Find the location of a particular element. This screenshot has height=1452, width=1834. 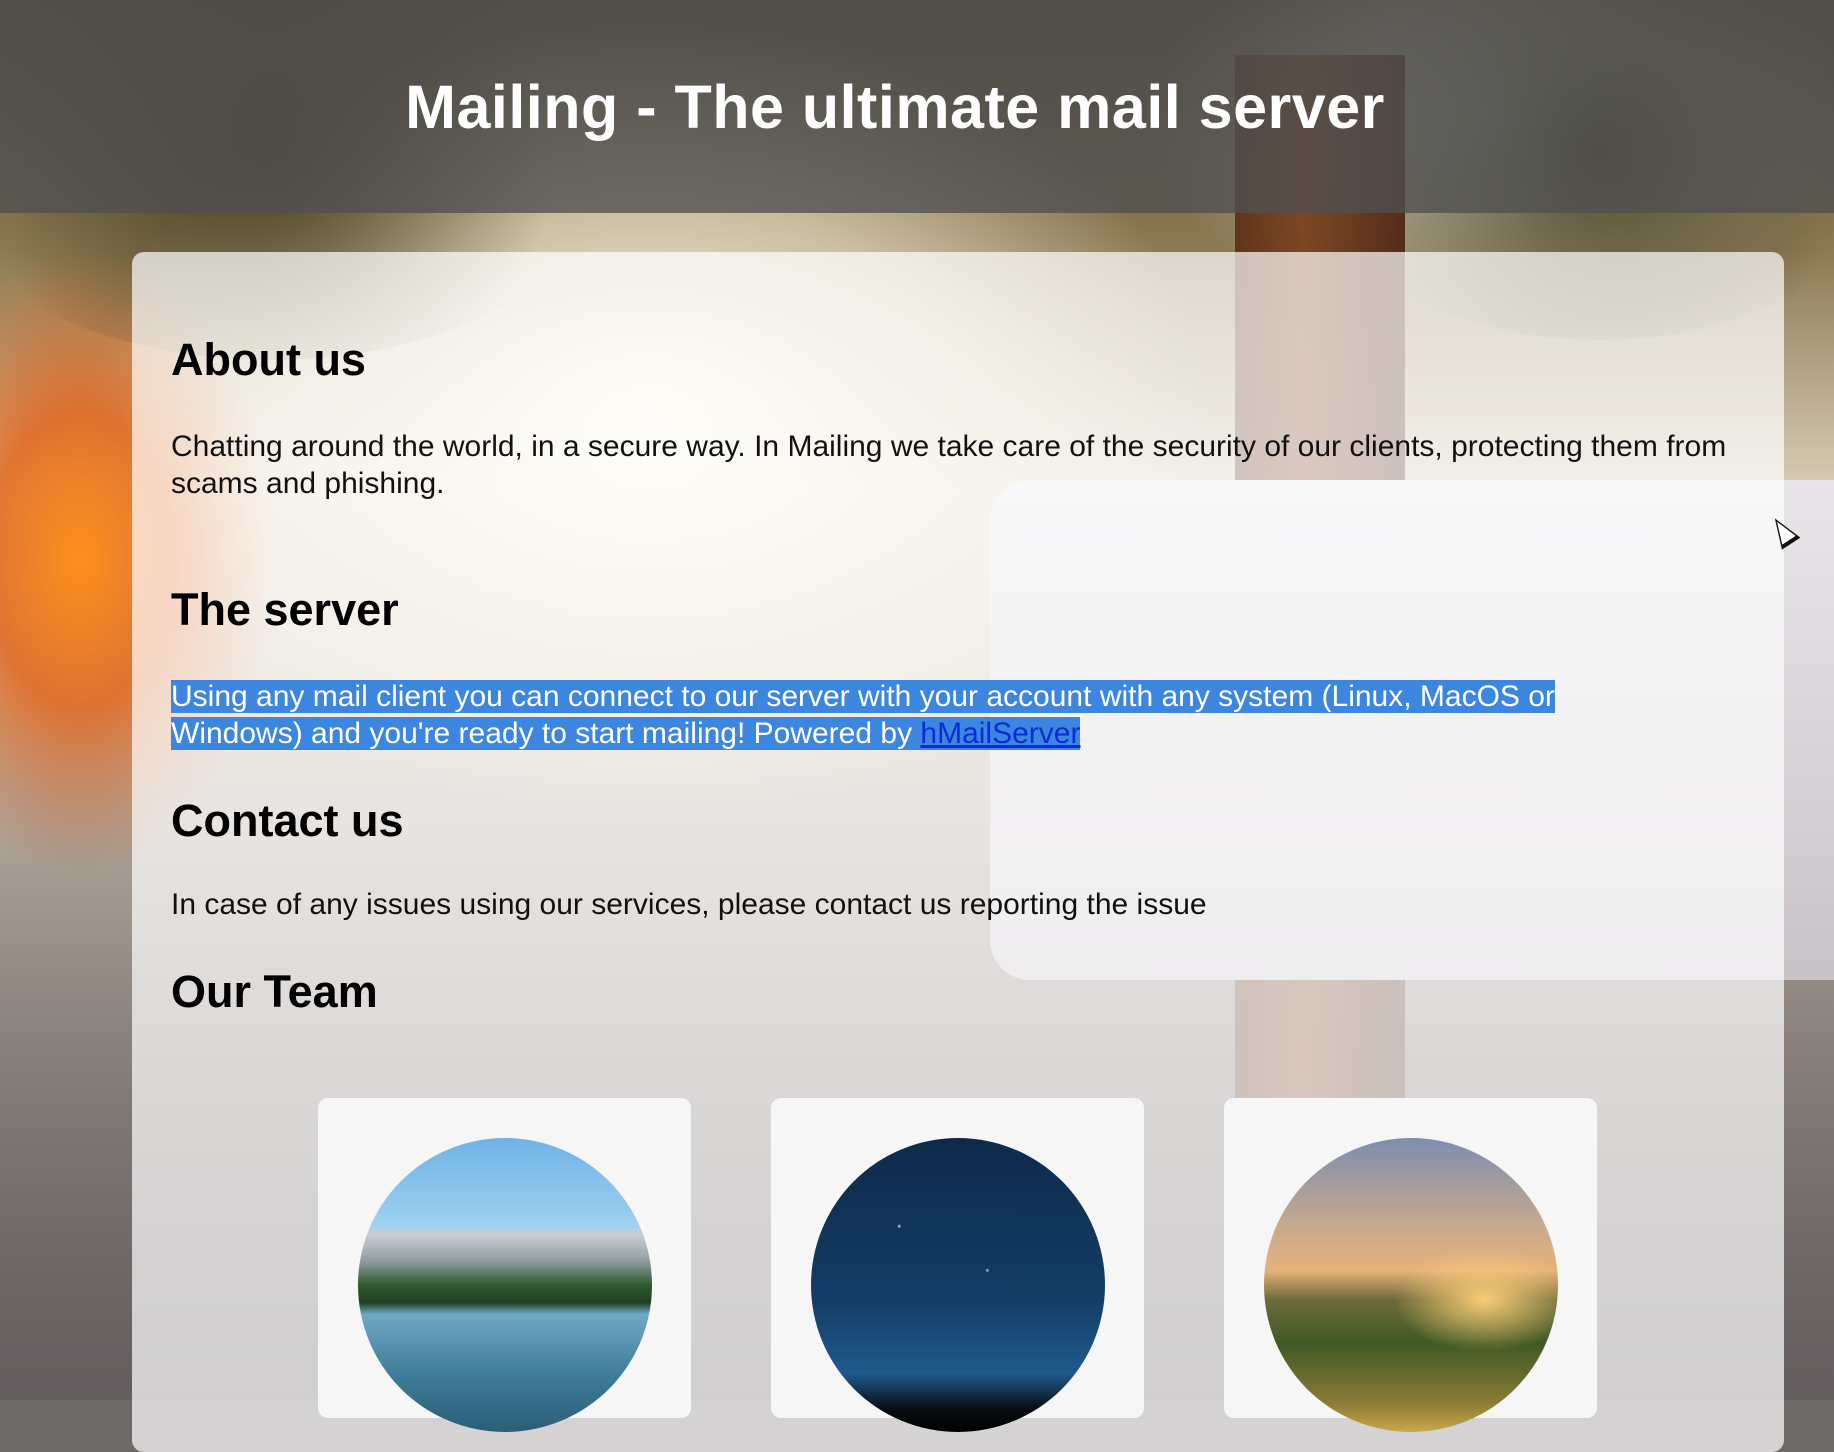

server-heading: The server is located at coordinates (285, 609).